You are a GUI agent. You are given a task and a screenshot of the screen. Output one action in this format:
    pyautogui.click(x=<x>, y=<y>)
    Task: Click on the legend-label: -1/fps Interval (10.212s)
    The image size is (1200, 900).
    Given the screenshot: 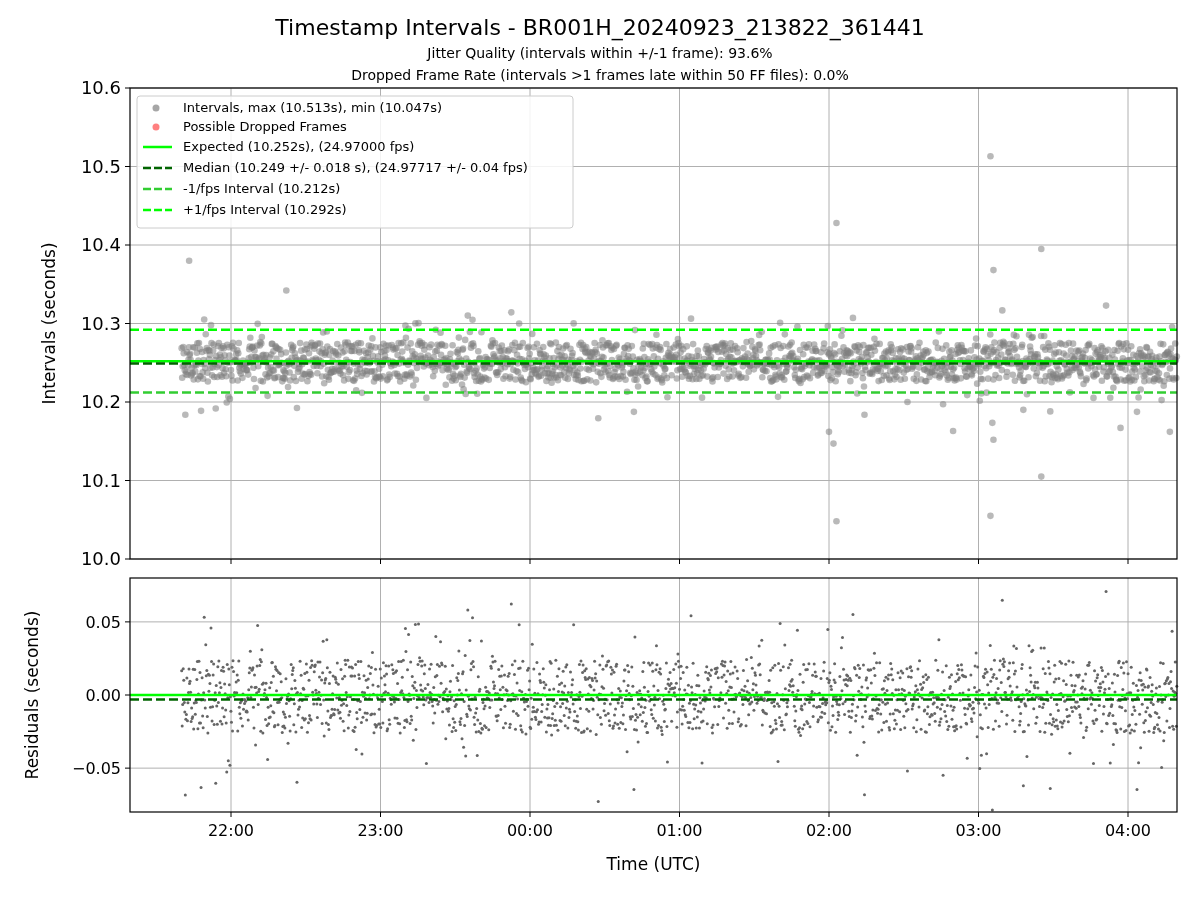 What is the action you would take?
    pyautogui.click(x=262, y=188)
    